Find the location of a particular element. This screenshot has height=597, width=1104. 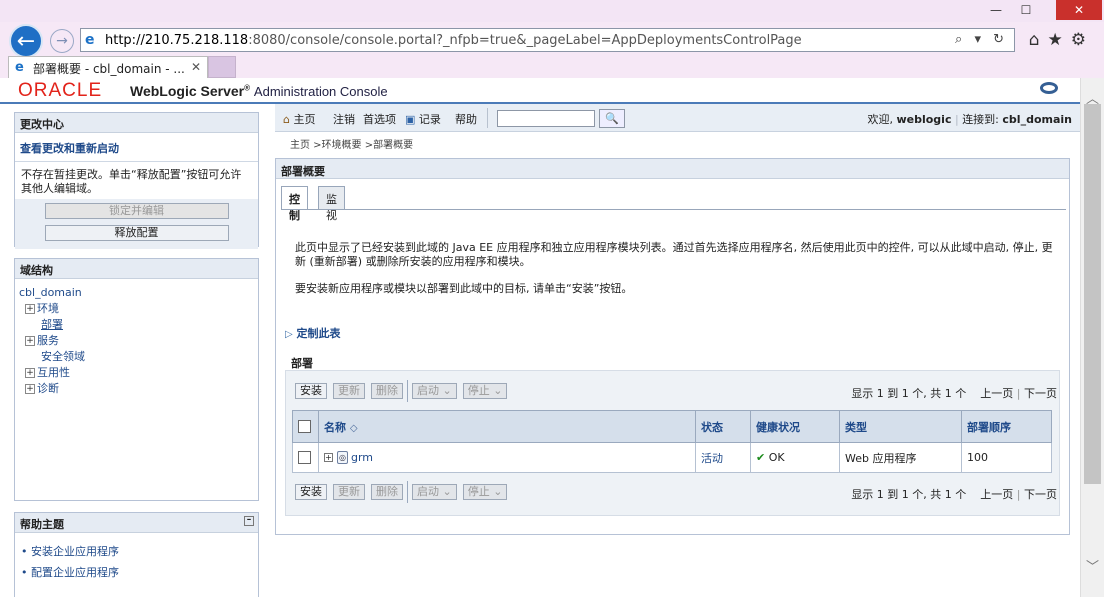

column-header-order: 部署顺序 is located at coordinates (1006, 426).